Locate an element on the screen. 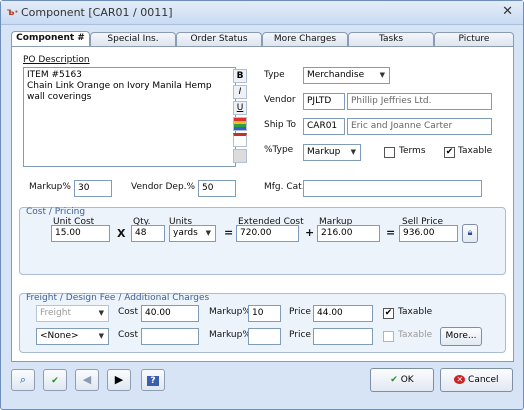 Image resolution: width=524 pixels, height=410 pixels. app-icon: ъ· is located at coordinates (13, 12).